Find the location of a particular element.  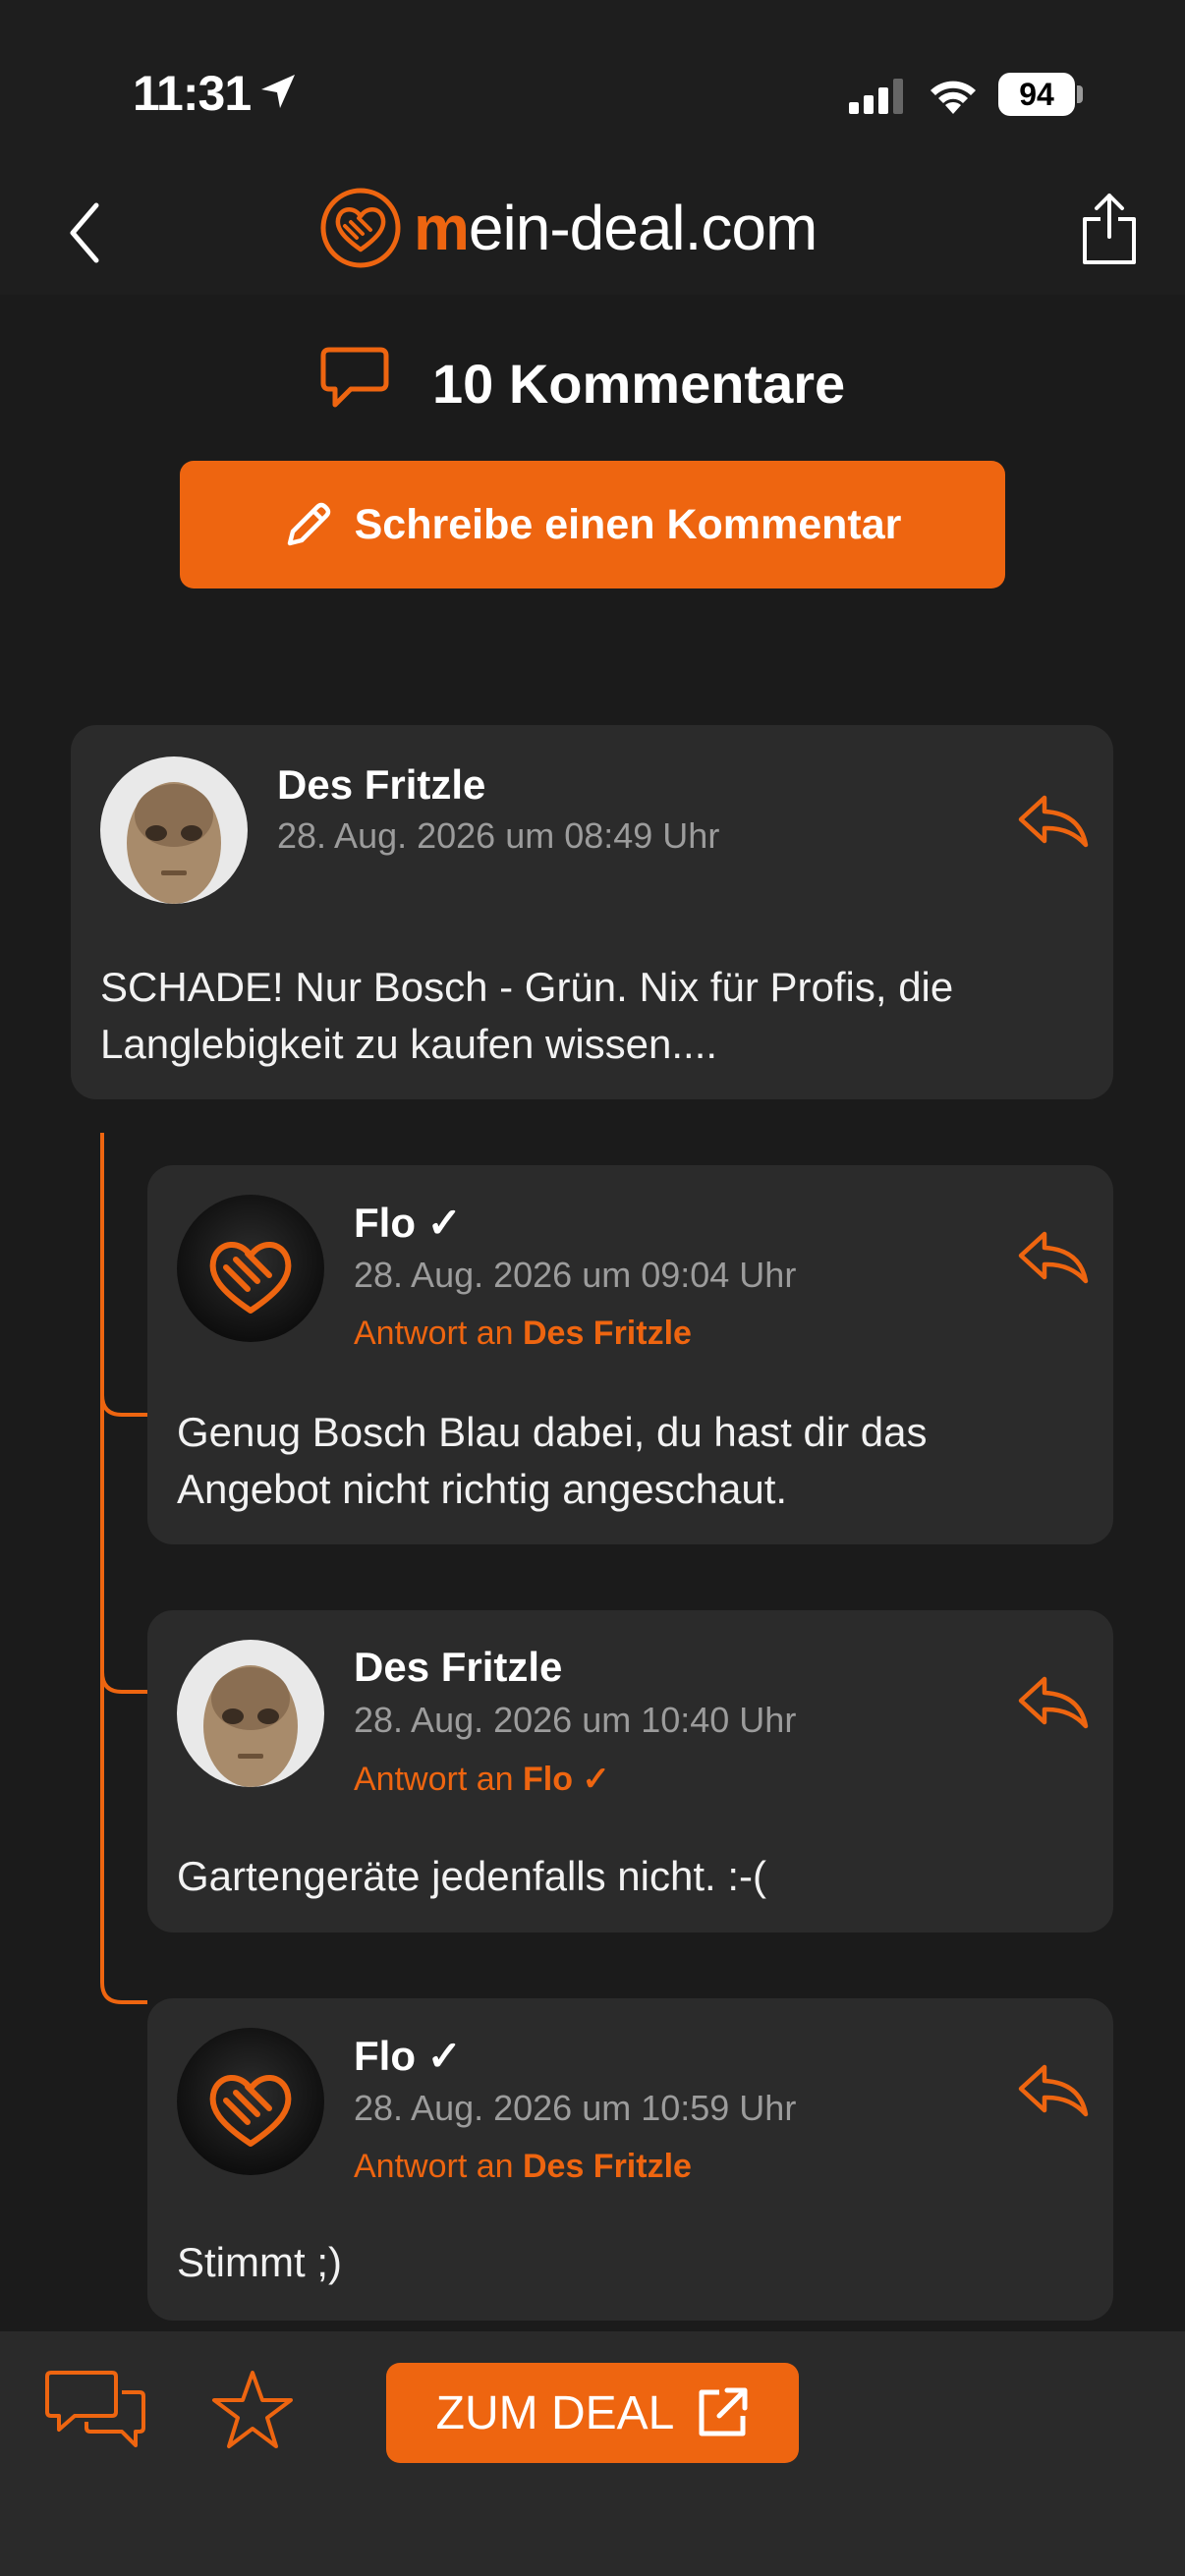

comment-body-line: Gartengeräte jedenfalls nicht. :-( is located at coordinates (472, 1876).